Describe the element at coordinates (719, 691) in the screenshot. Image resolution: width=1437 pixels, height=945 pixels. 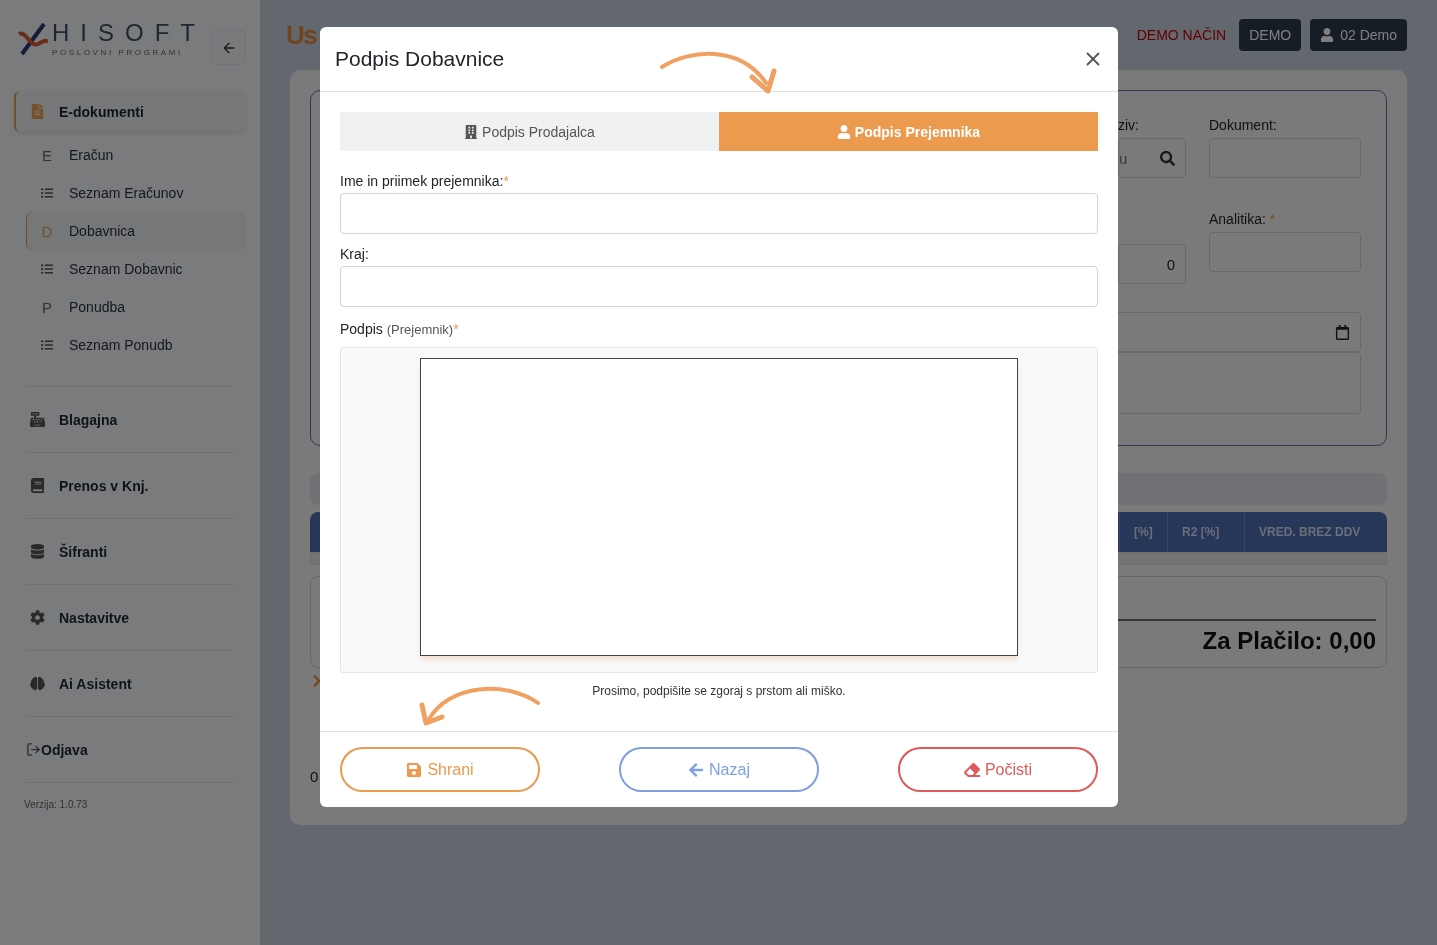
I see `signature-hint: Prosimo, podpišite se zgoraj s prstom ali miško.` at that location.